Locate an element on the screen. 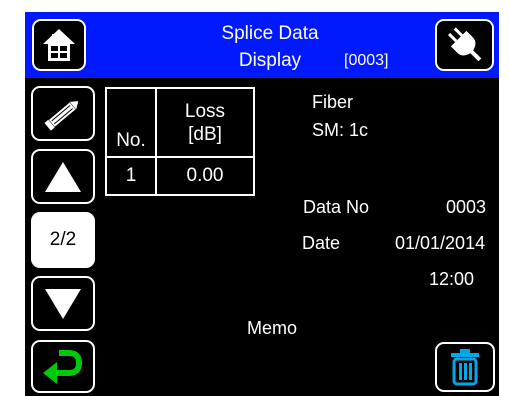 The height and width of the screenshot is (396, 510). pencil-icon is located at coordinates (61, 115).